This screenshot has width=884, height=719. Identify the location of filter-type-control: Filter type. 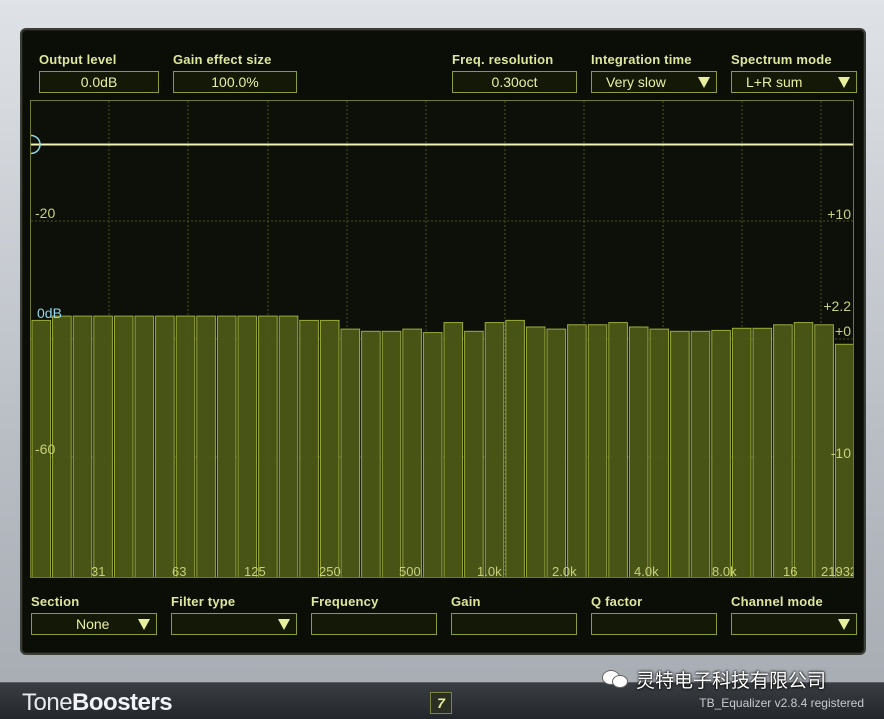
(234, 615).